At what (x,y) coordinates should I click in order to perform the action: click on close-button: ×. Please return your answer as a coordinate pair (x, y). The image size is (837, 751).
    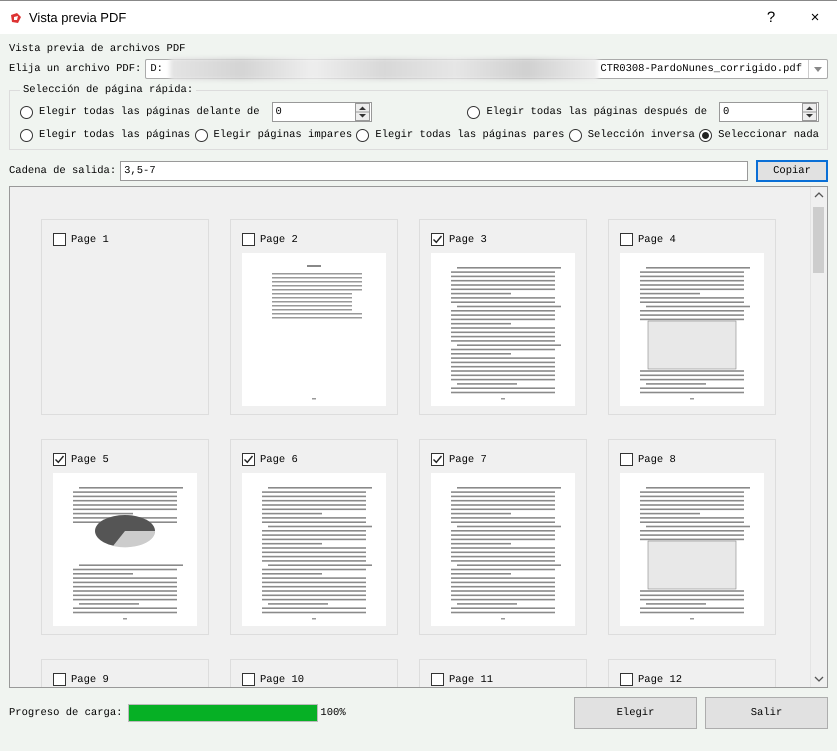
    Looking at the image, I should click on (815, 17).